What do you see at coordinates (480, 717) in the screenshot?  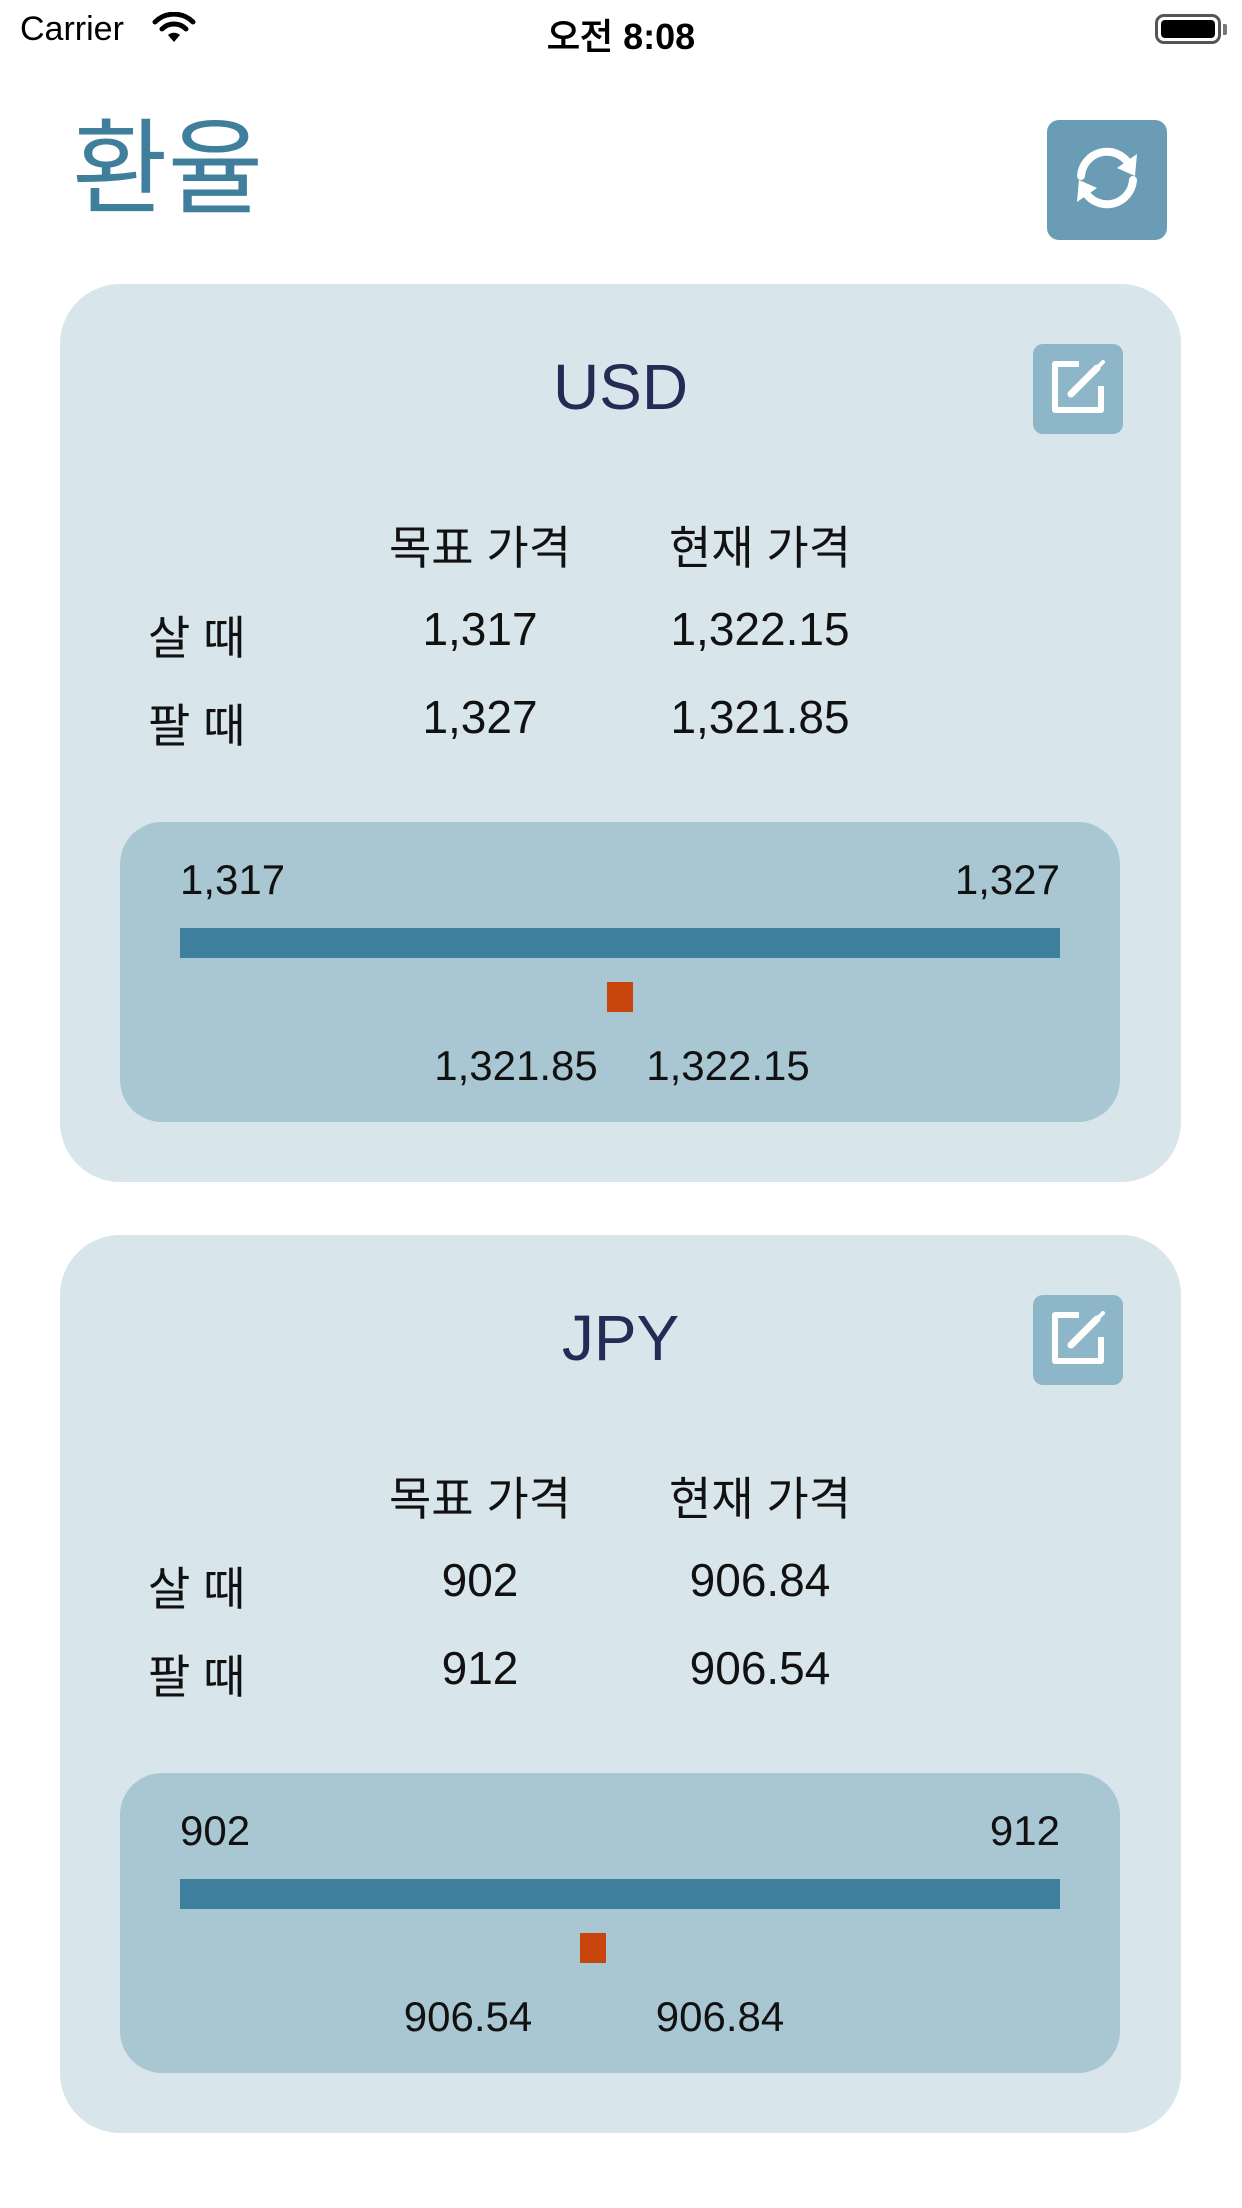 I see `sell-target-value: 1,327` at bounding box center [480, 717].